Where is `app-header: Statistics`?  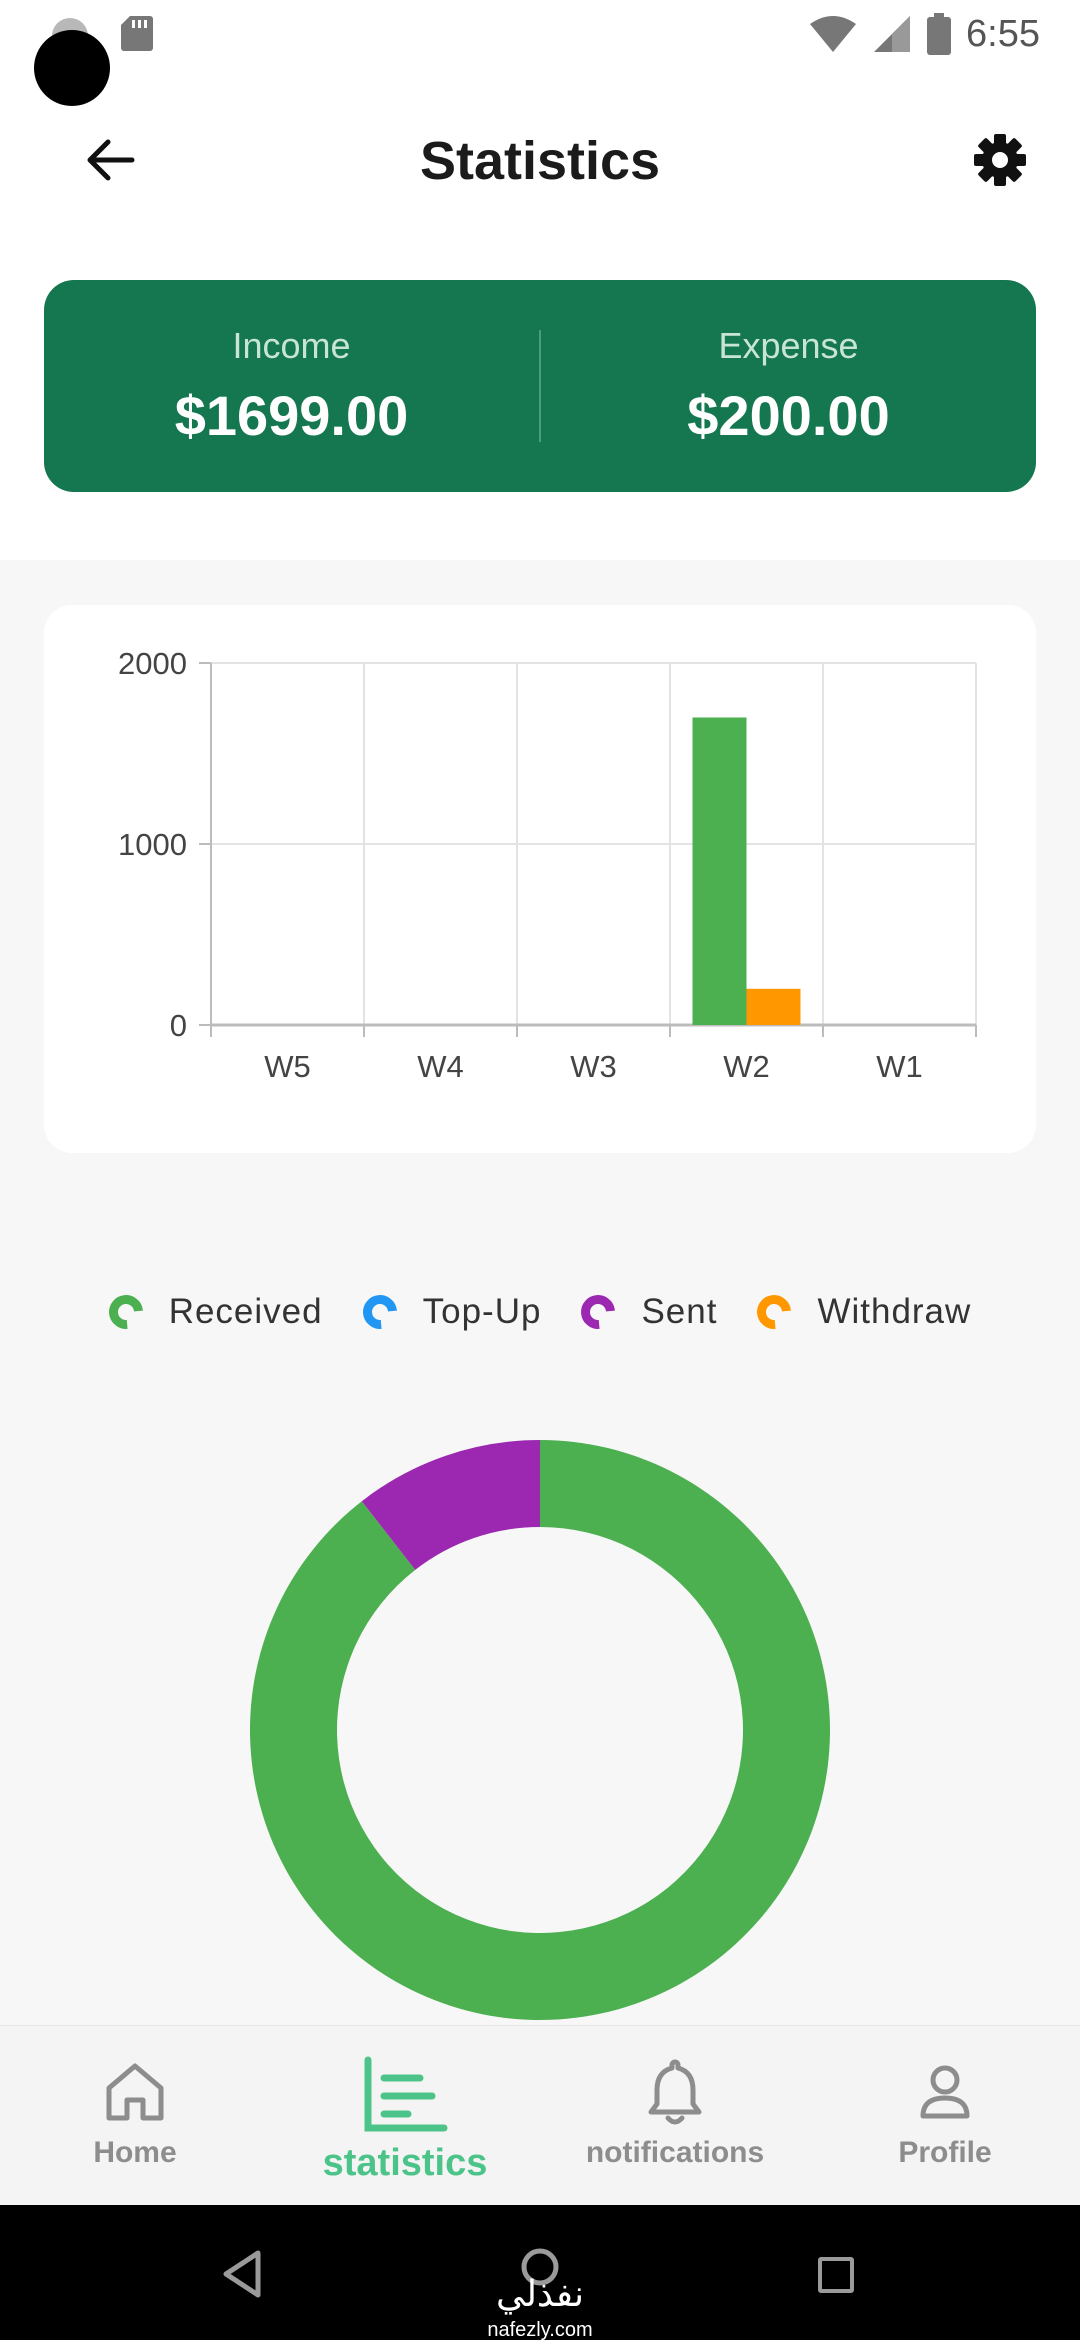
app-header: Statistics is located at coordinates (540, 160).